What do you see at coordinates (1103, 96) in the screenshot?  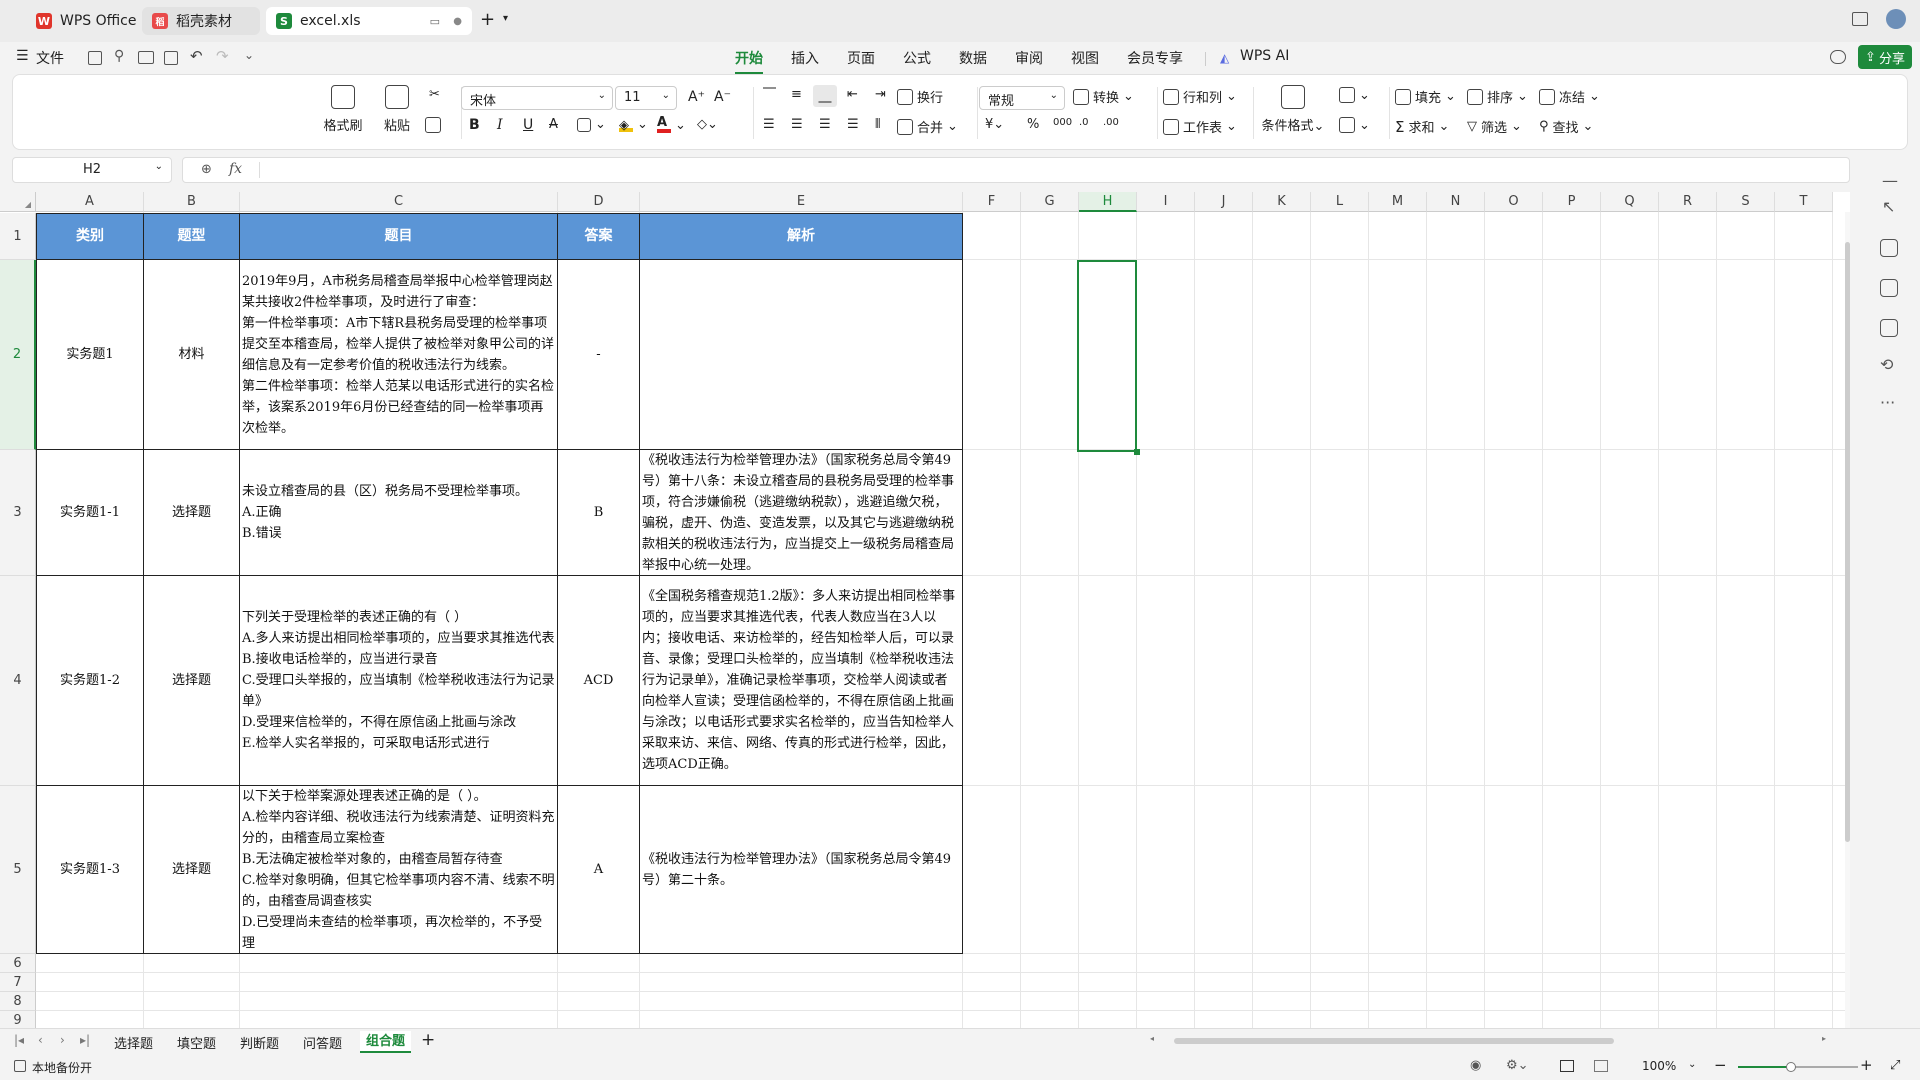 I see `convert-button: 转换 ⌄` at bounding box center [1103, 96].